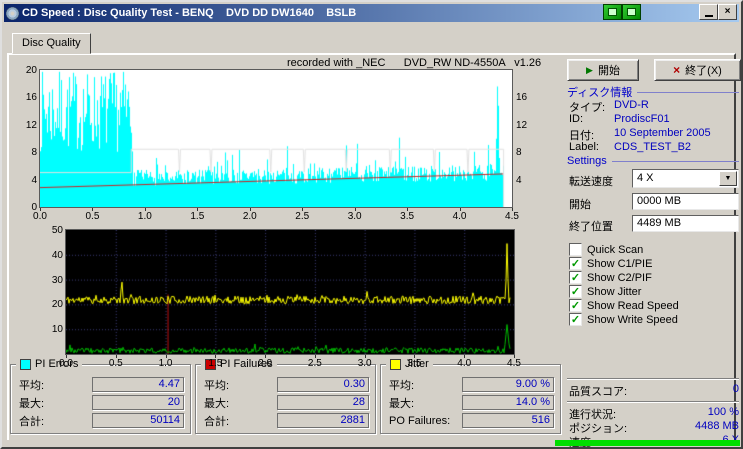 The image size is (743, 449). What do you see at coordinates (165, 363) in the screenshot?
I see `bottom-chart-x-tick-label: 1.0` at bounding box center [165, 363].